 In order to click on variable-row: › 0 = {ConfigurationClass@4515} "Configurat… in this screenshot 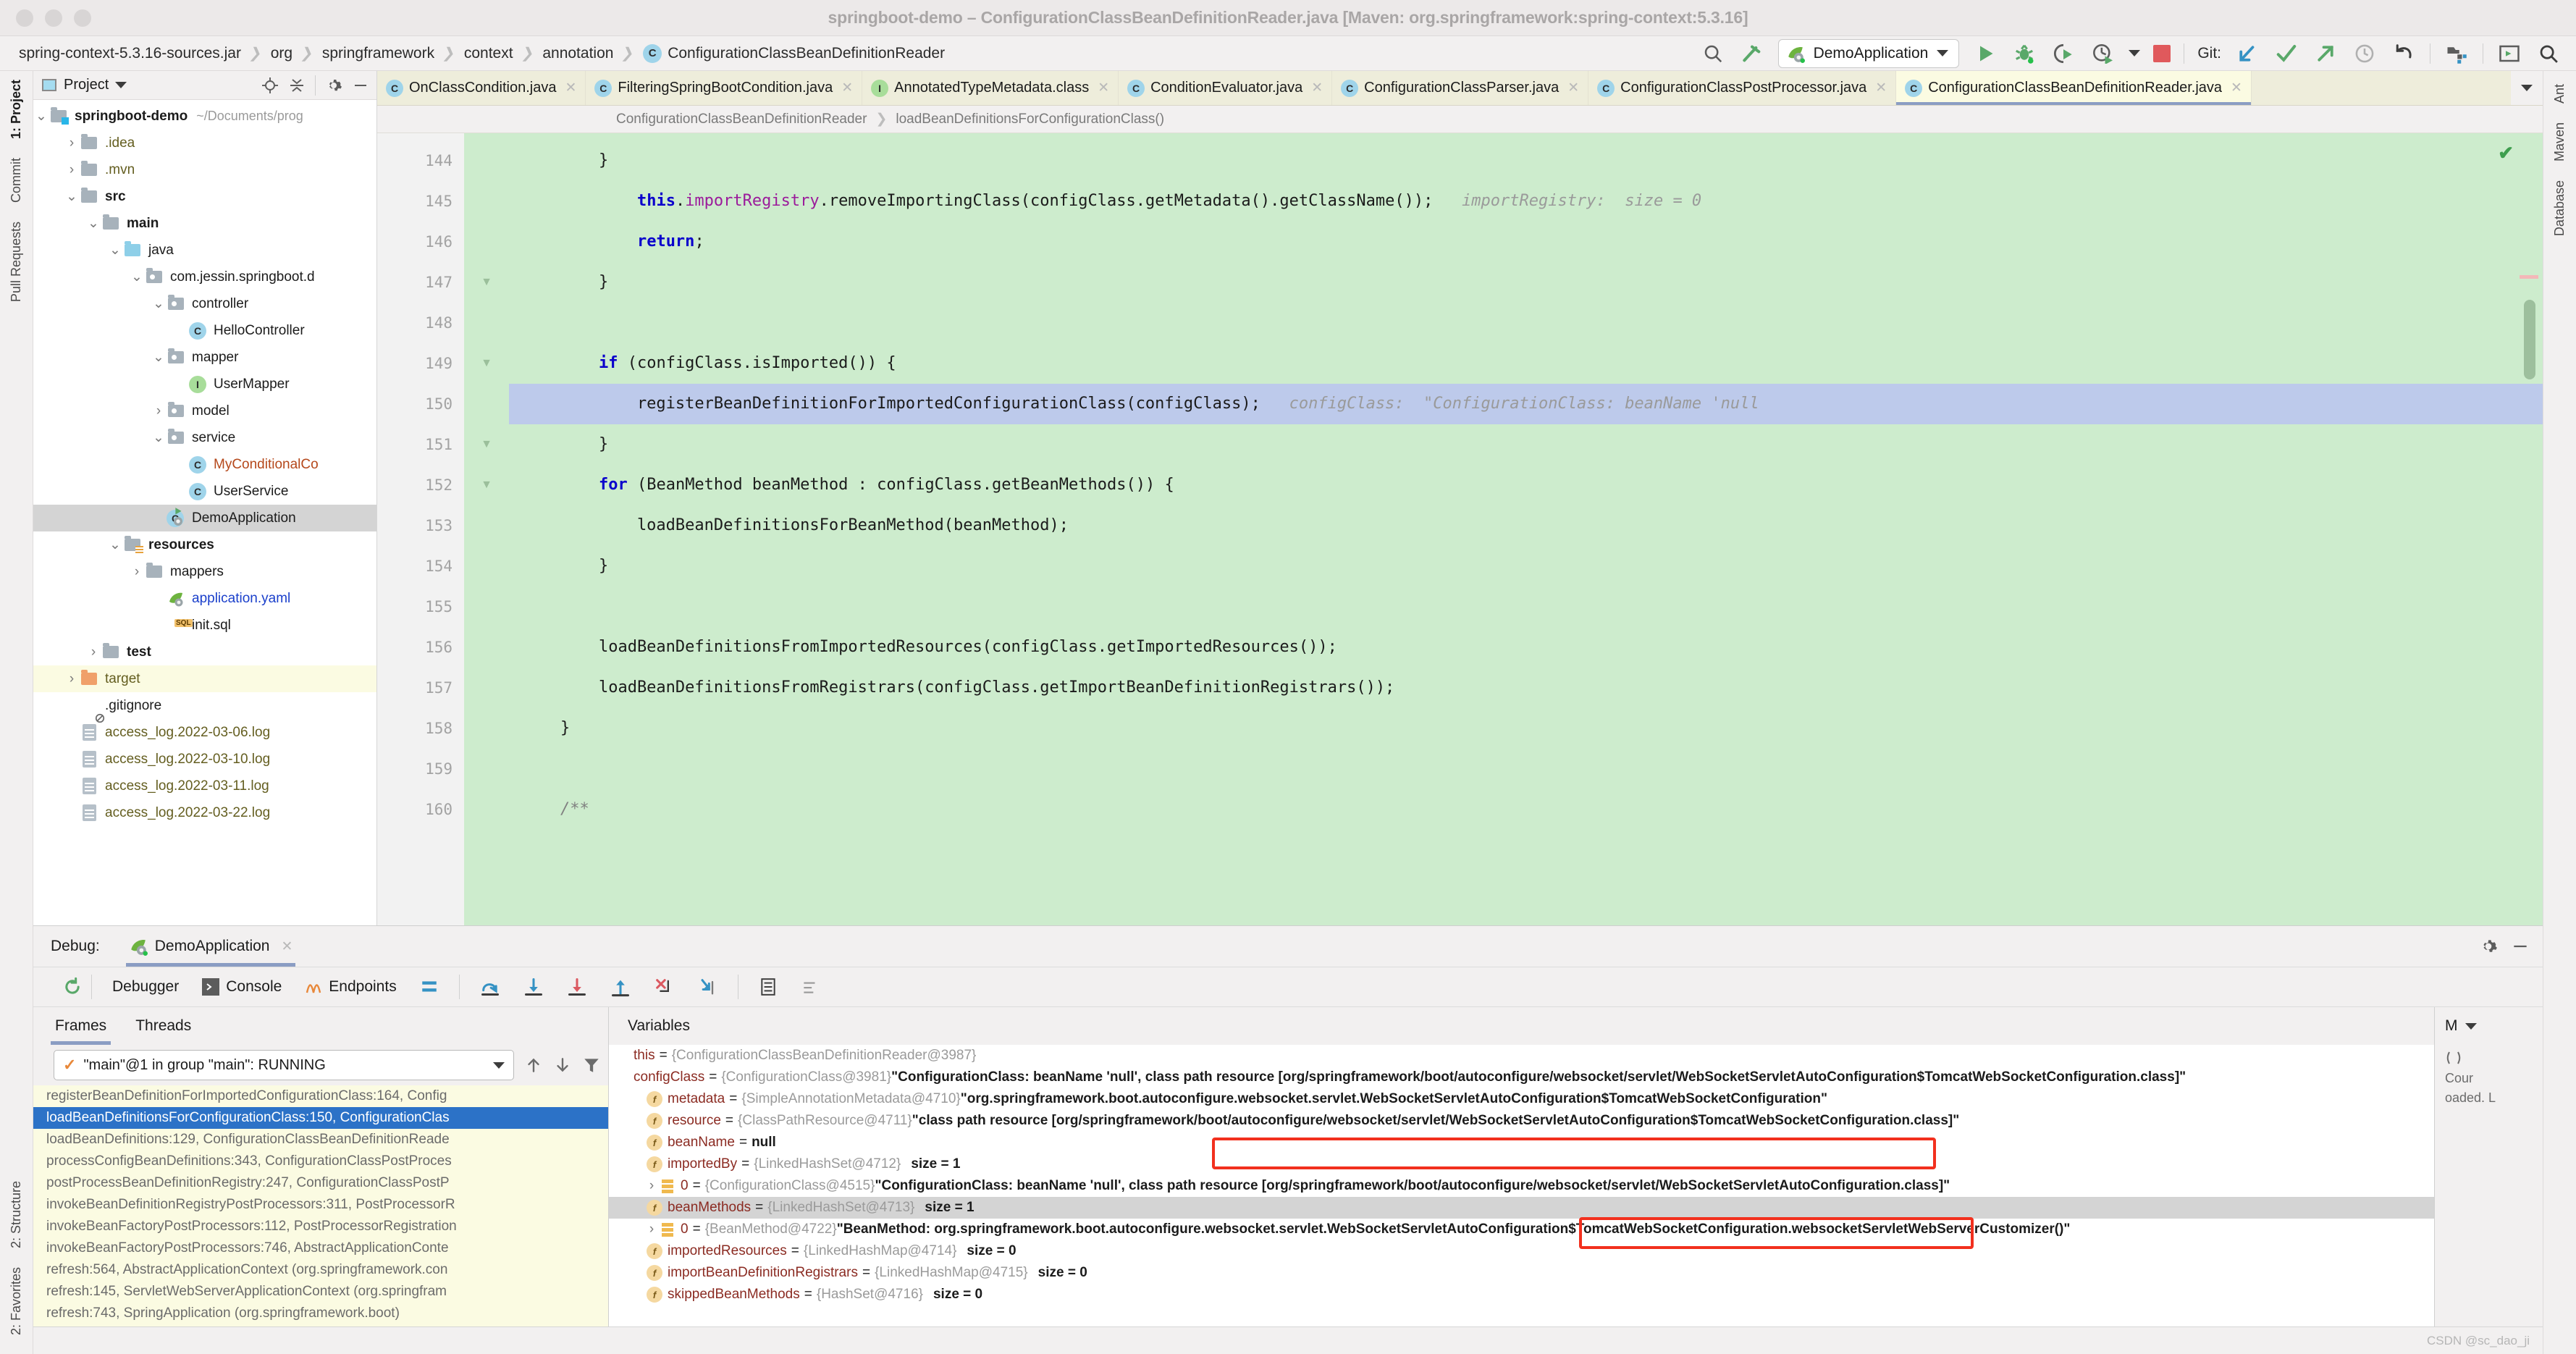, I will do `click(1521, 1186)`.